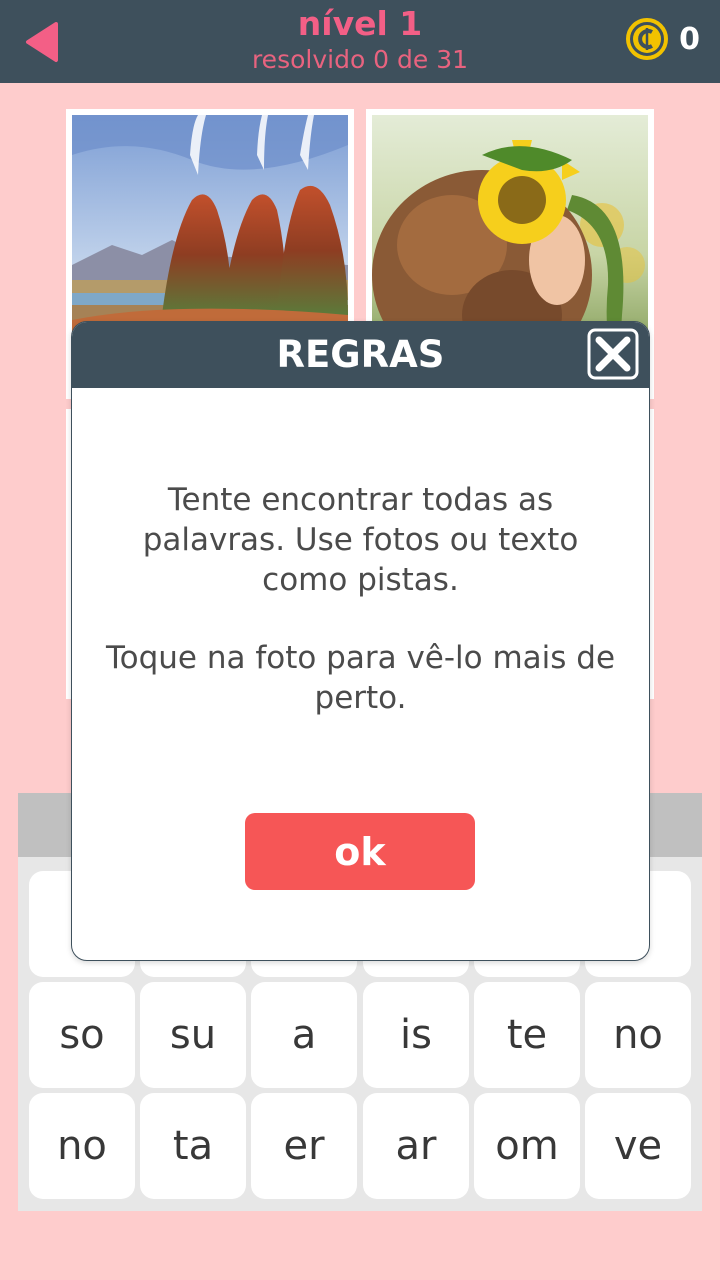 The image size is (720, 1280). What do you see at coordinates (527, 1035) in the screenshot?
I see `syllable-key: te` at bounding box center [527, 1035].